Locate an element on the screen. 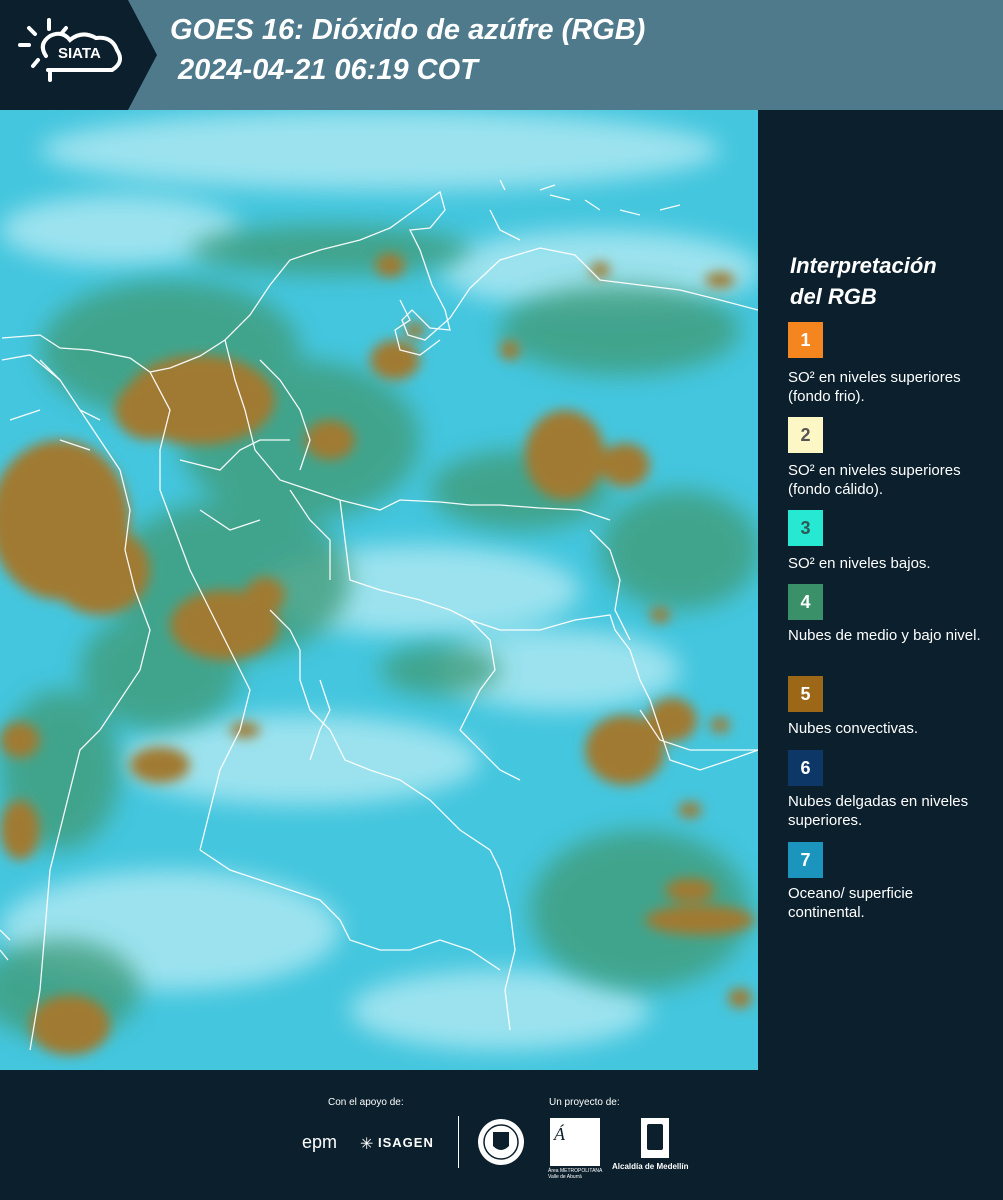  legend-text-7: Oceano/ superficie continental. is located at coordinates (851, 903).